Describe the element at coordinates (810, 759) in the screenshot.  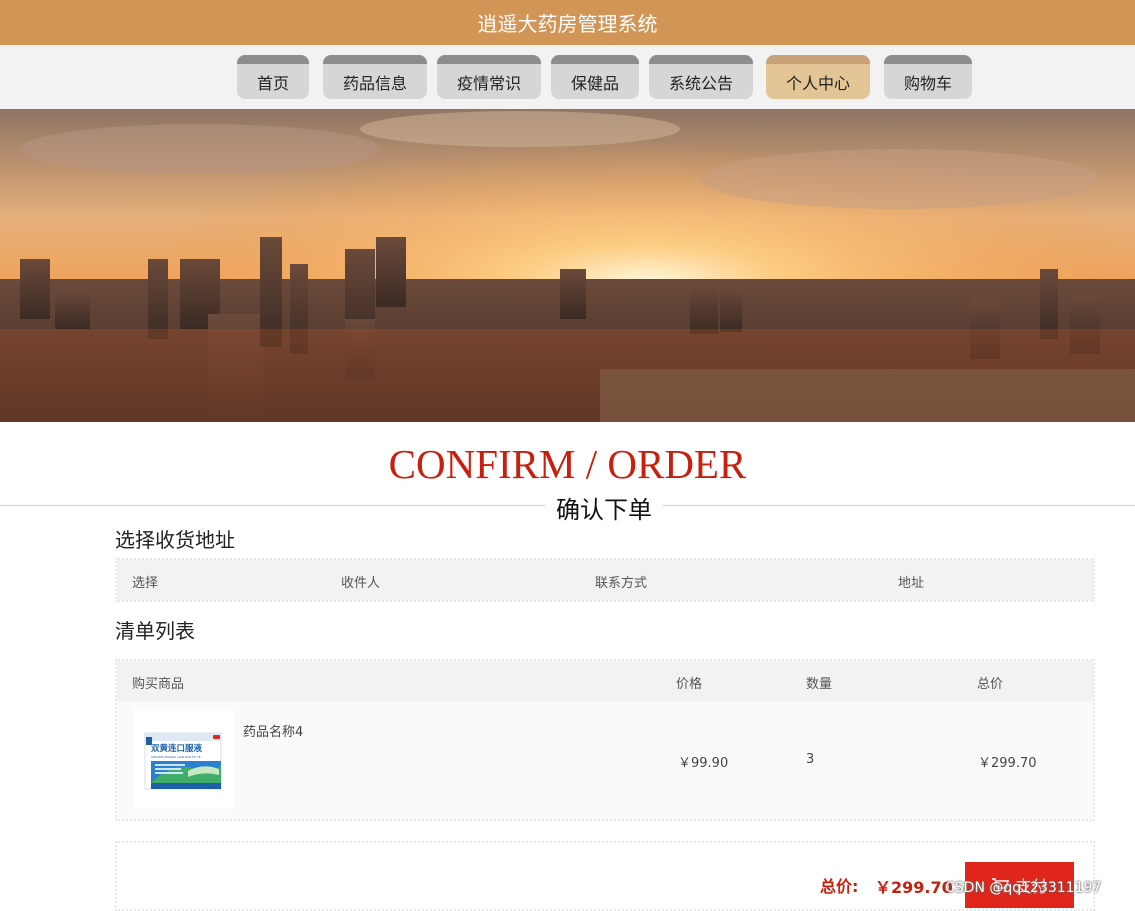
I see `product-quantity: 3` at that location.